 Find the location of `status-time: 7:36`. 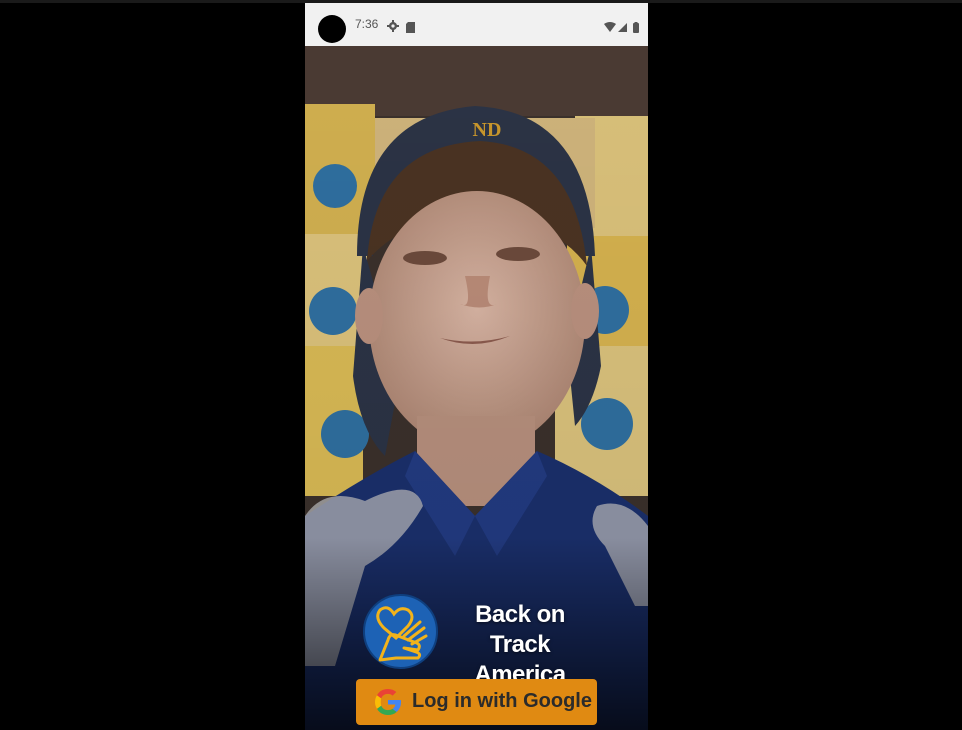

status-time: 7:36 is located at coordinates (367, 24).